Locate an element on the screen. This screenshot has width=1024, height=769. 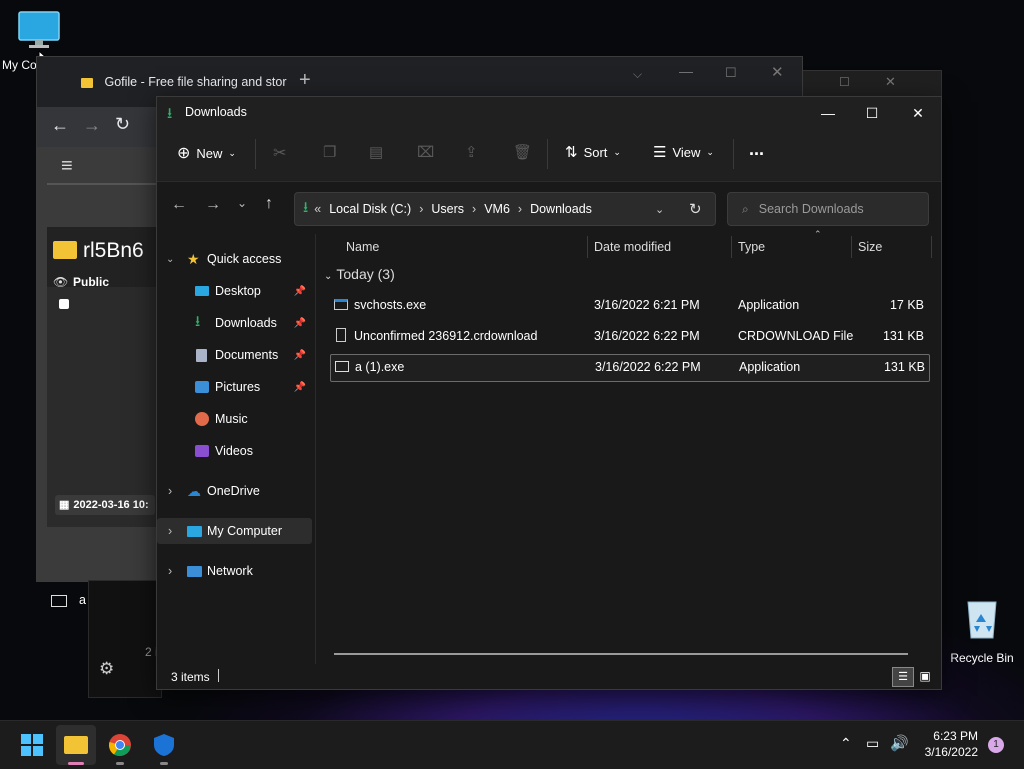
nav-item-music: Music is located at coordinates (234, 419).